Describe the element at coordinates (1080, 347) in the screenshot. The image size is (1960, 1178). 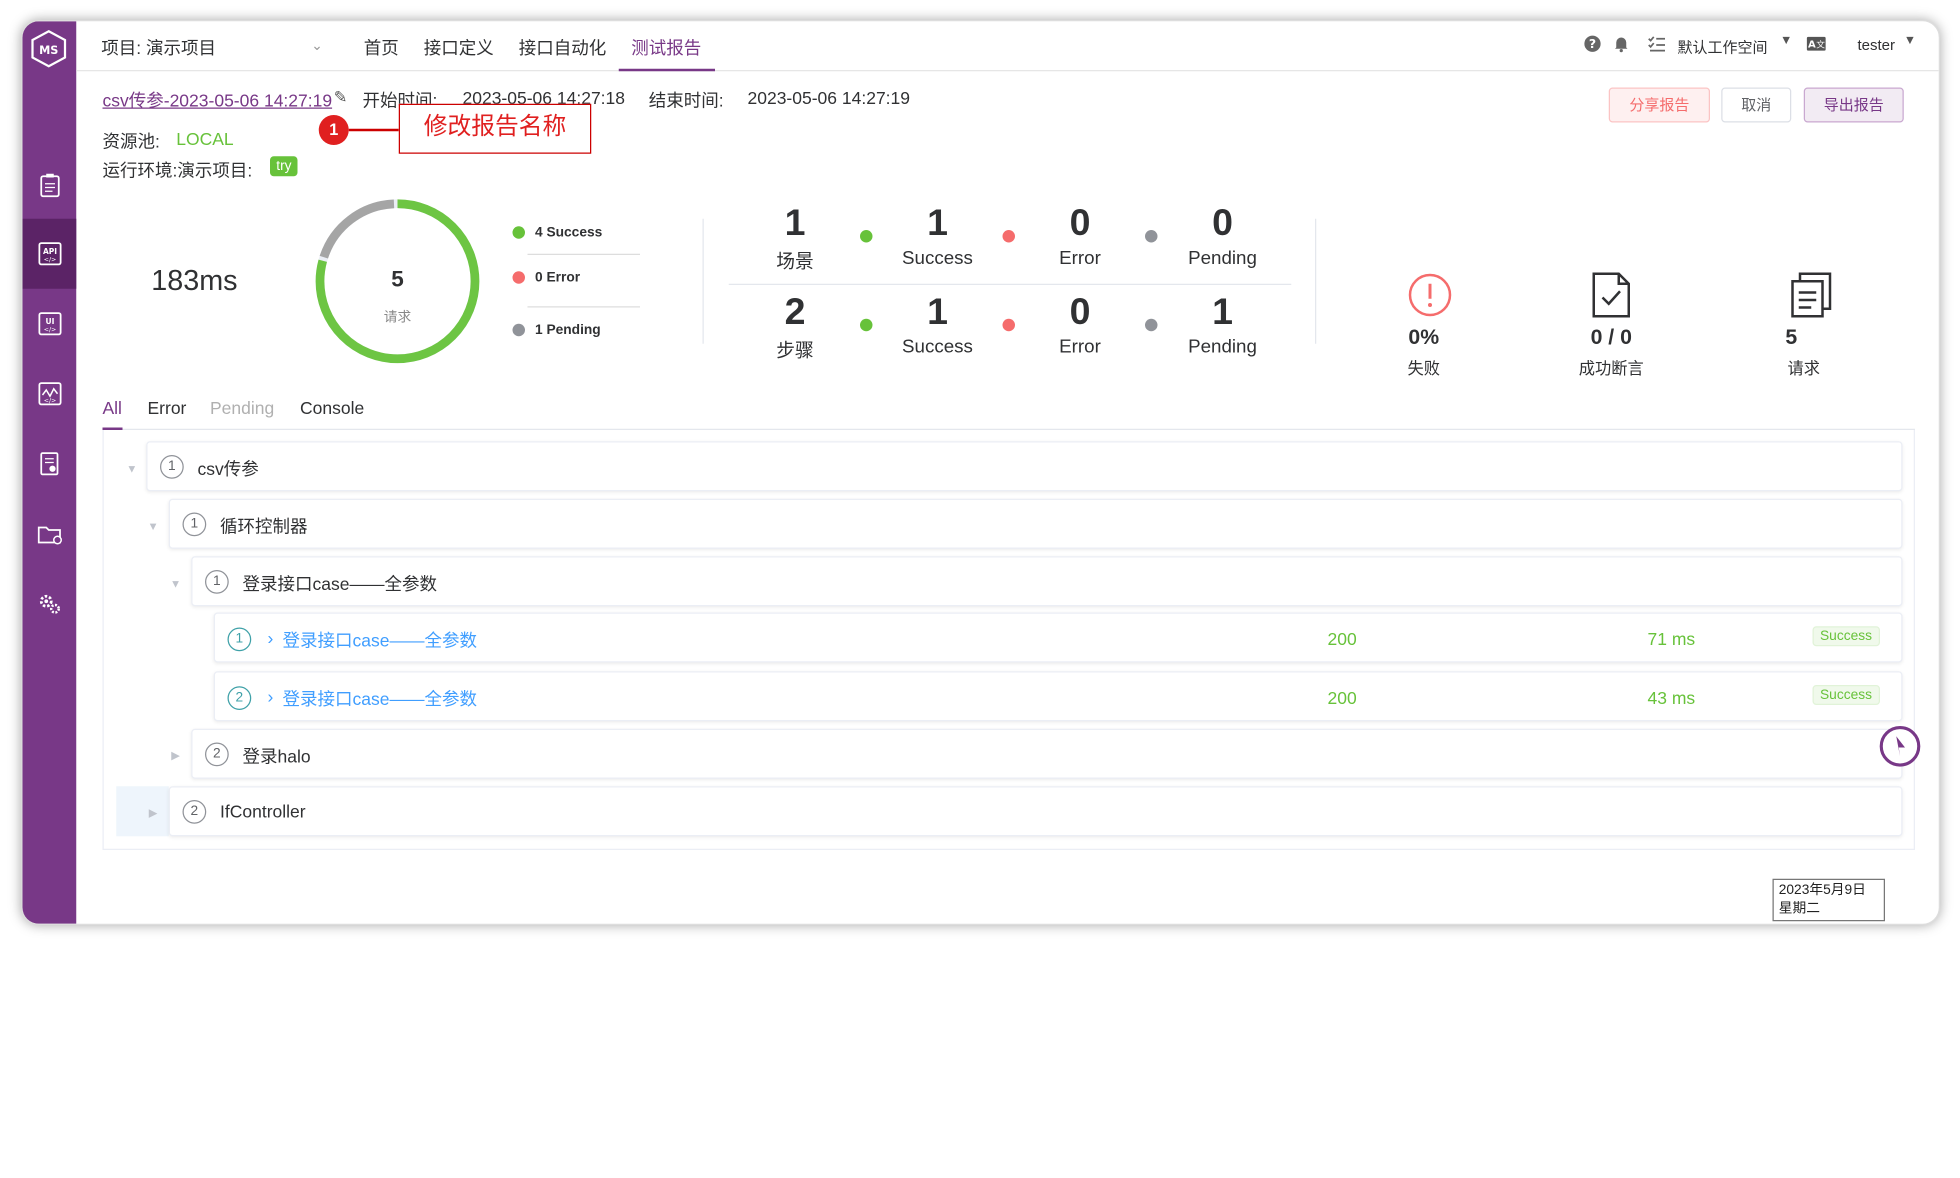
I see `step-error-label: Error` at that location.